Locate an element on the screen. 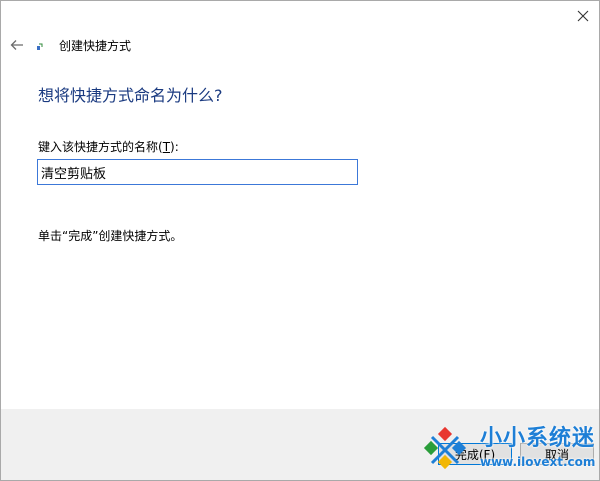 The image size is (600, 481). wizard-title: 创建快捷方式 is located at coordinates (95, 46).